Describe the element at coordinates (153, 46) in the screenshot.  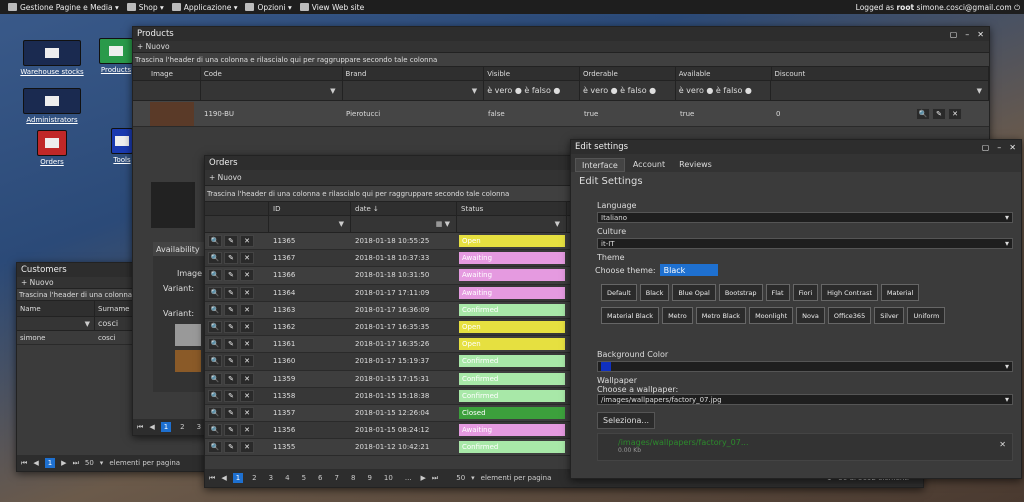
I see `products-new-button: + Nuovo` at that location.